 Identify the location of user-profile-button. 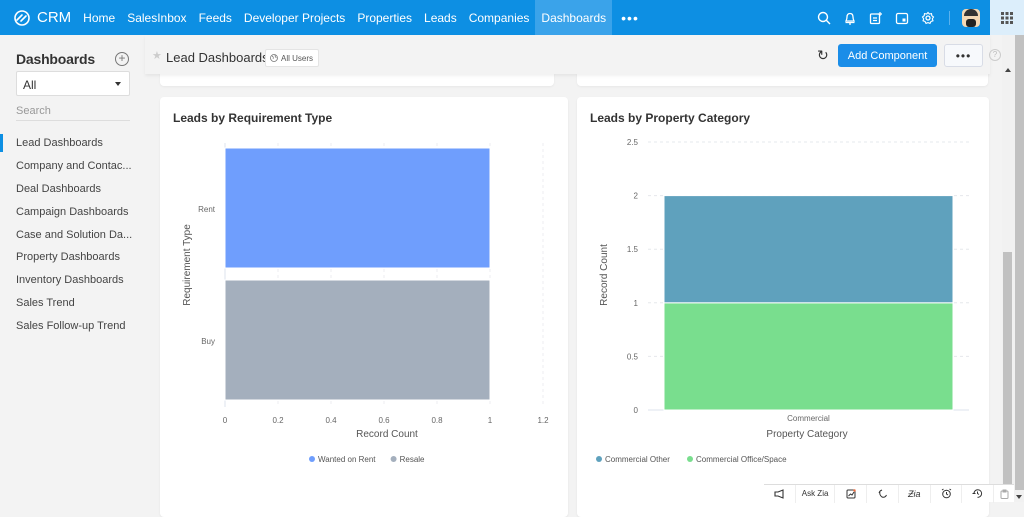
(971, 17).